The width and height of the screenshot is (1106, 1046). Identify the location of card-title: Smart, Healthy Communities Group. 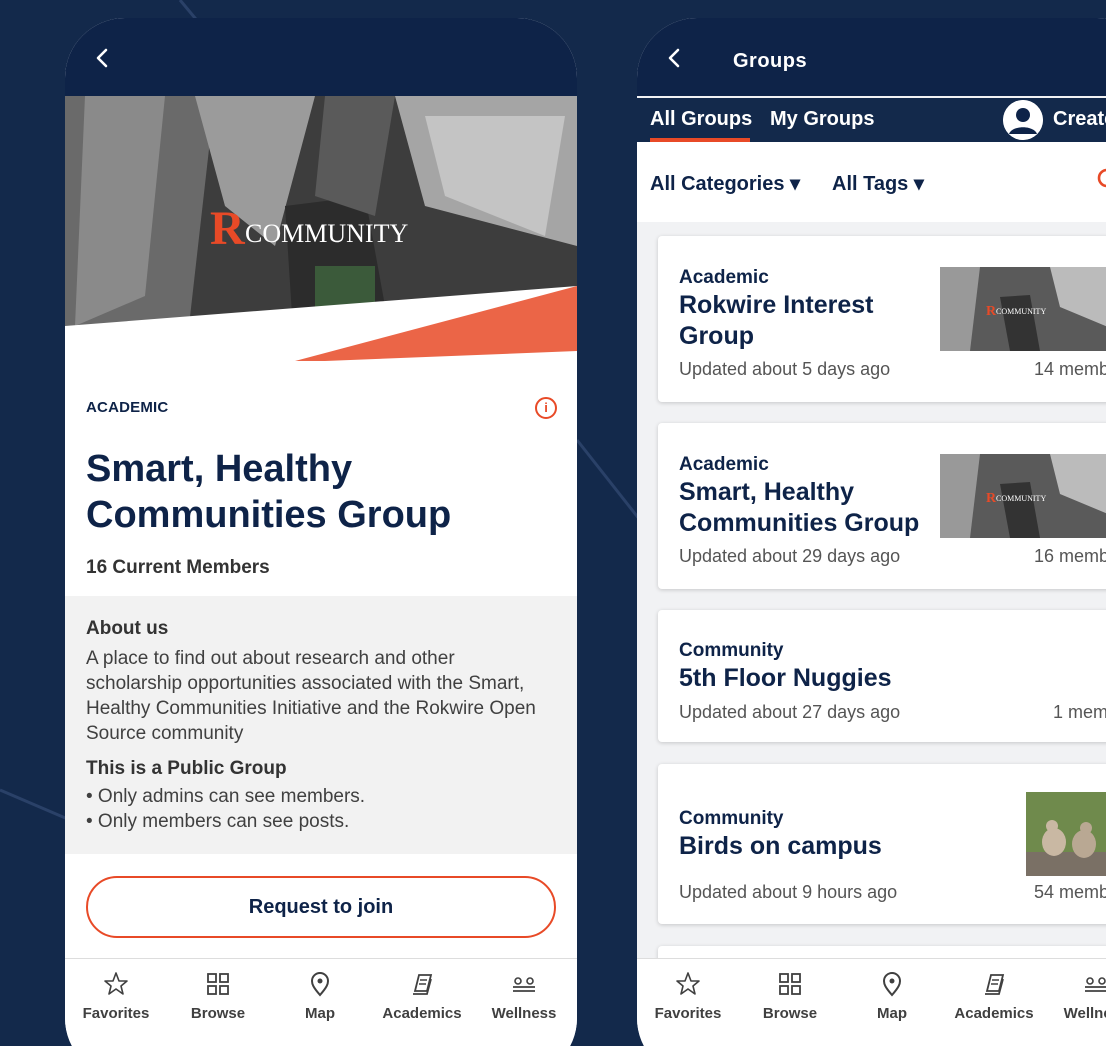
(799, 507).